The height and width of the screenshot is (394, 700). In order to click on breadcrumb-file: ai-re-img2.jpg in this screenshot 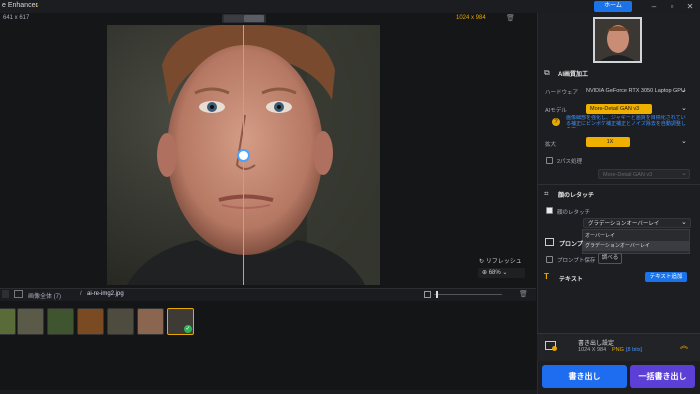, I will do `click(105, 294)`.